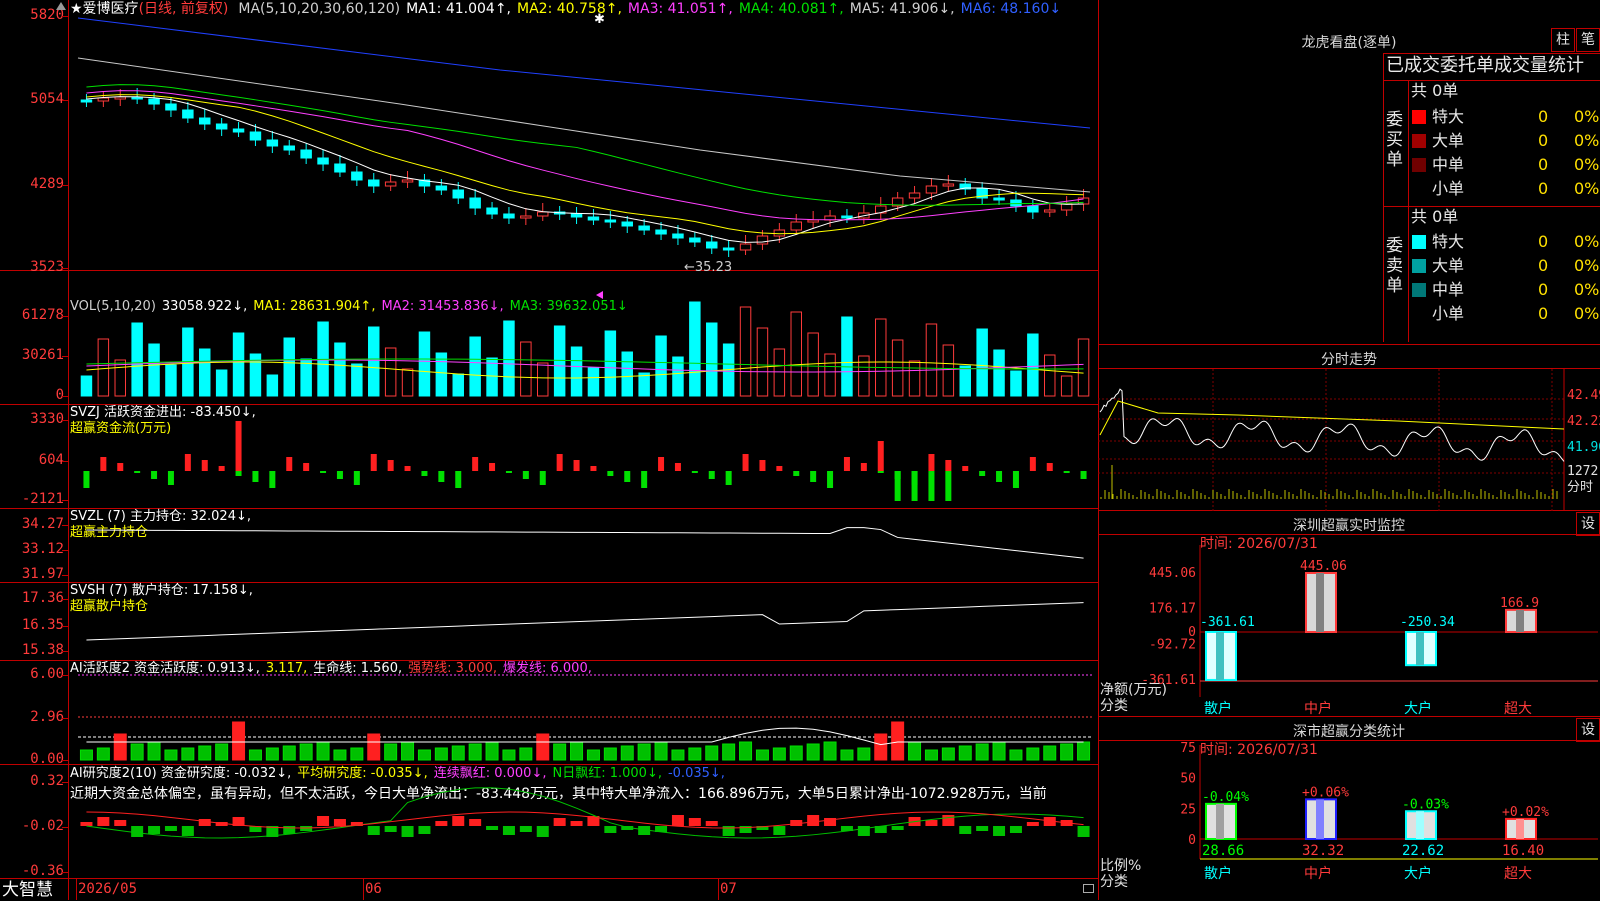 The height and width of the screenshot is (901, 1600). I want to click on tick-view-button: 笔, so click(1588, 40).